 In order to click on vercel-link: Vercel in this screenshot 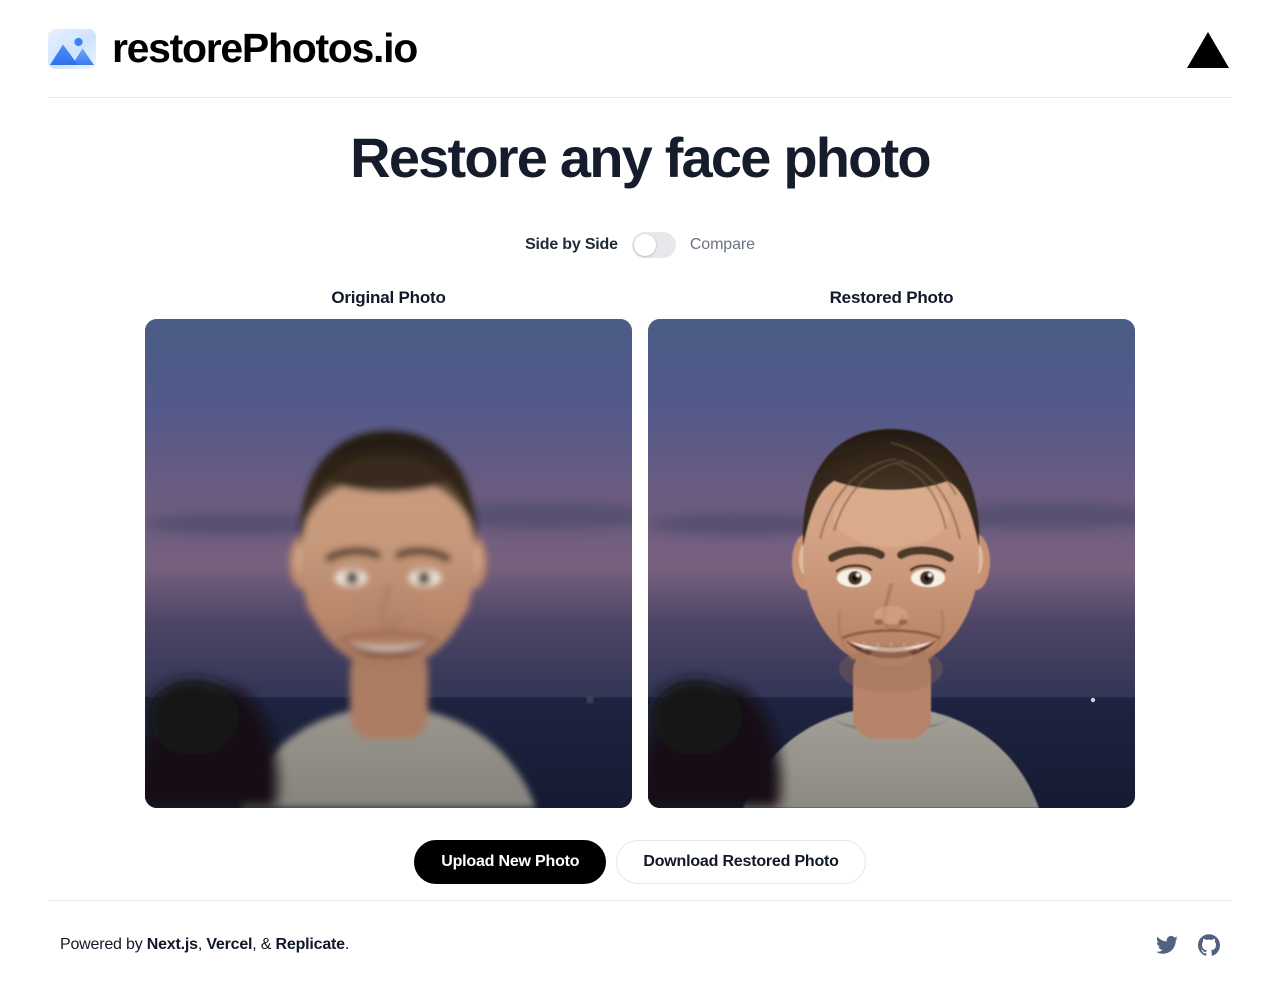, I will do `click(229, 944)`.